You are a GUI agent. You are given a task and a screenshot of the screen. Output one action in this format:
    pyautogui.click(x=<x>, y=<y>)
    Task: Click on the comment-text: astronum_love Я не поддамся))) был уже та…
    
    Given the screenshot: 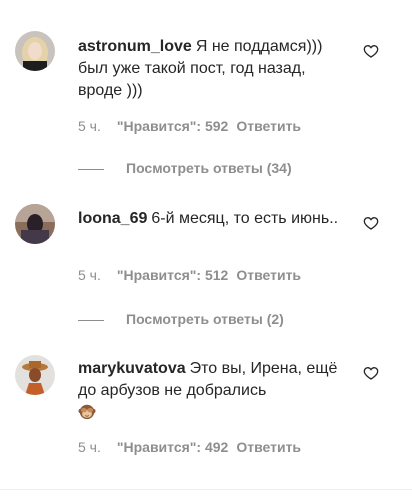 What is the action you would take?
    pyautogui.click(x=213, y=69)
    